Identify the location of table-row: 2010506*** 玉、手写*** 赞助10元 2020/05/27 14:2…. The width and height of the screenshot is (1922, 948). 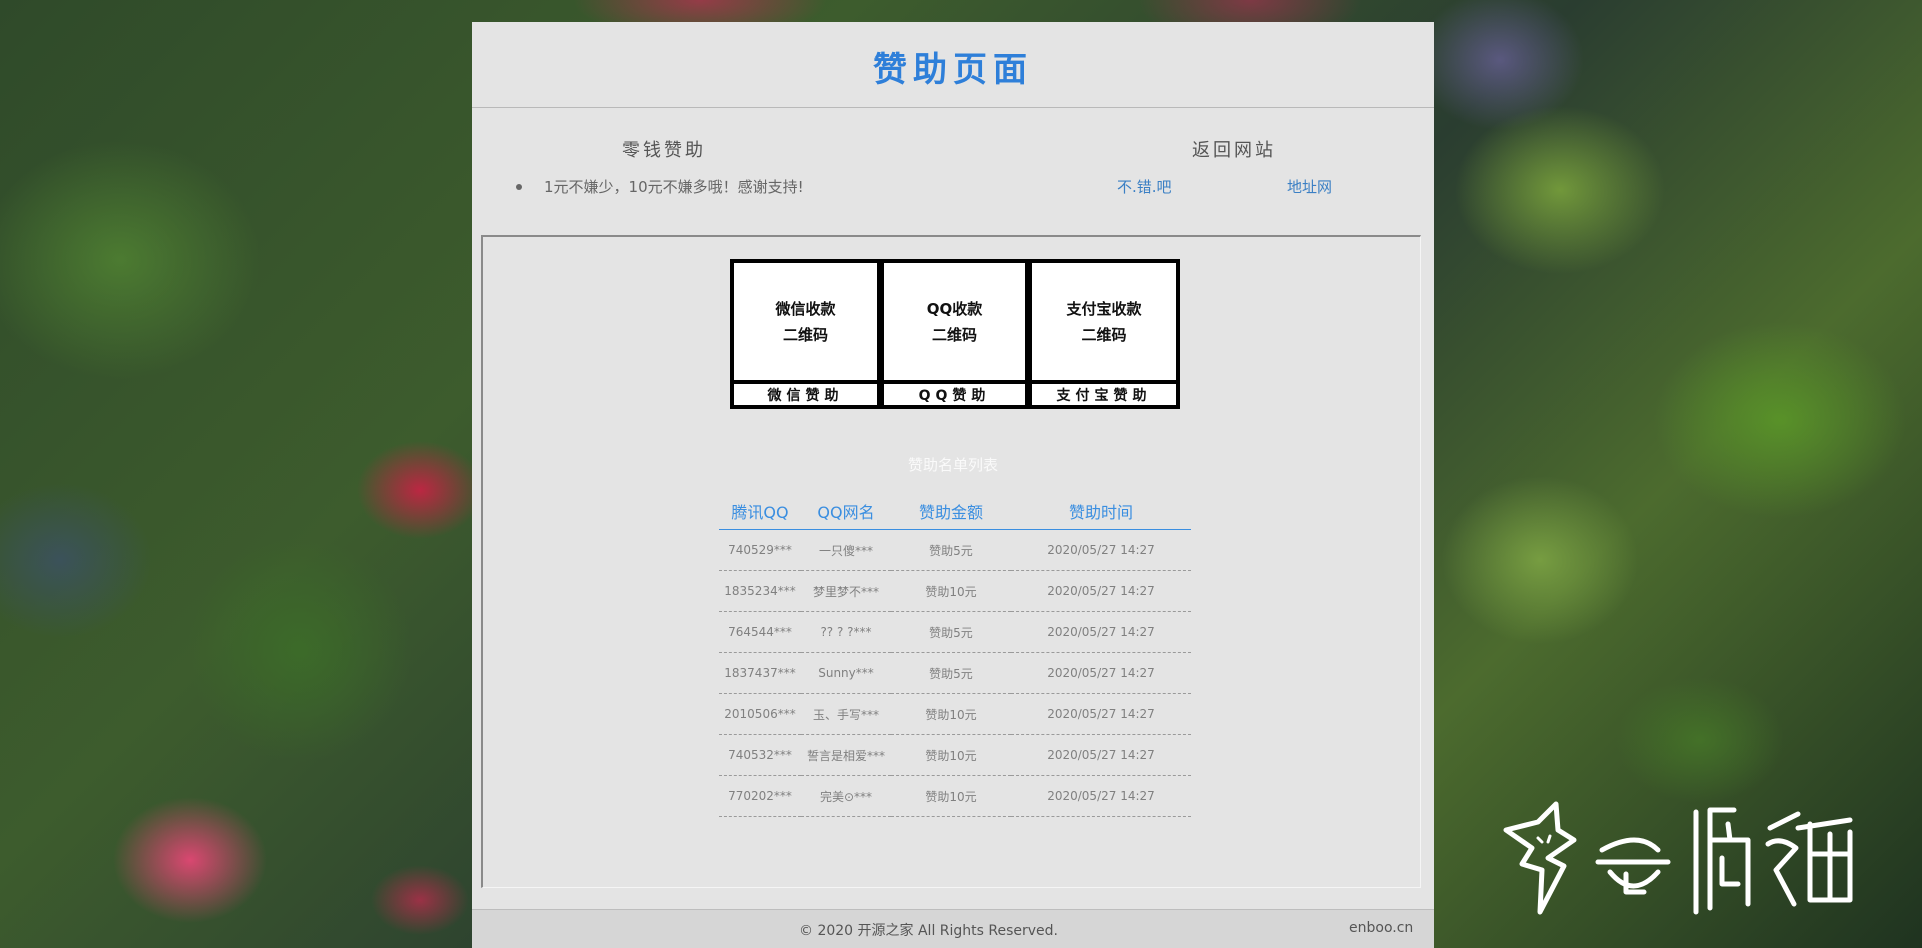
(955, 714).